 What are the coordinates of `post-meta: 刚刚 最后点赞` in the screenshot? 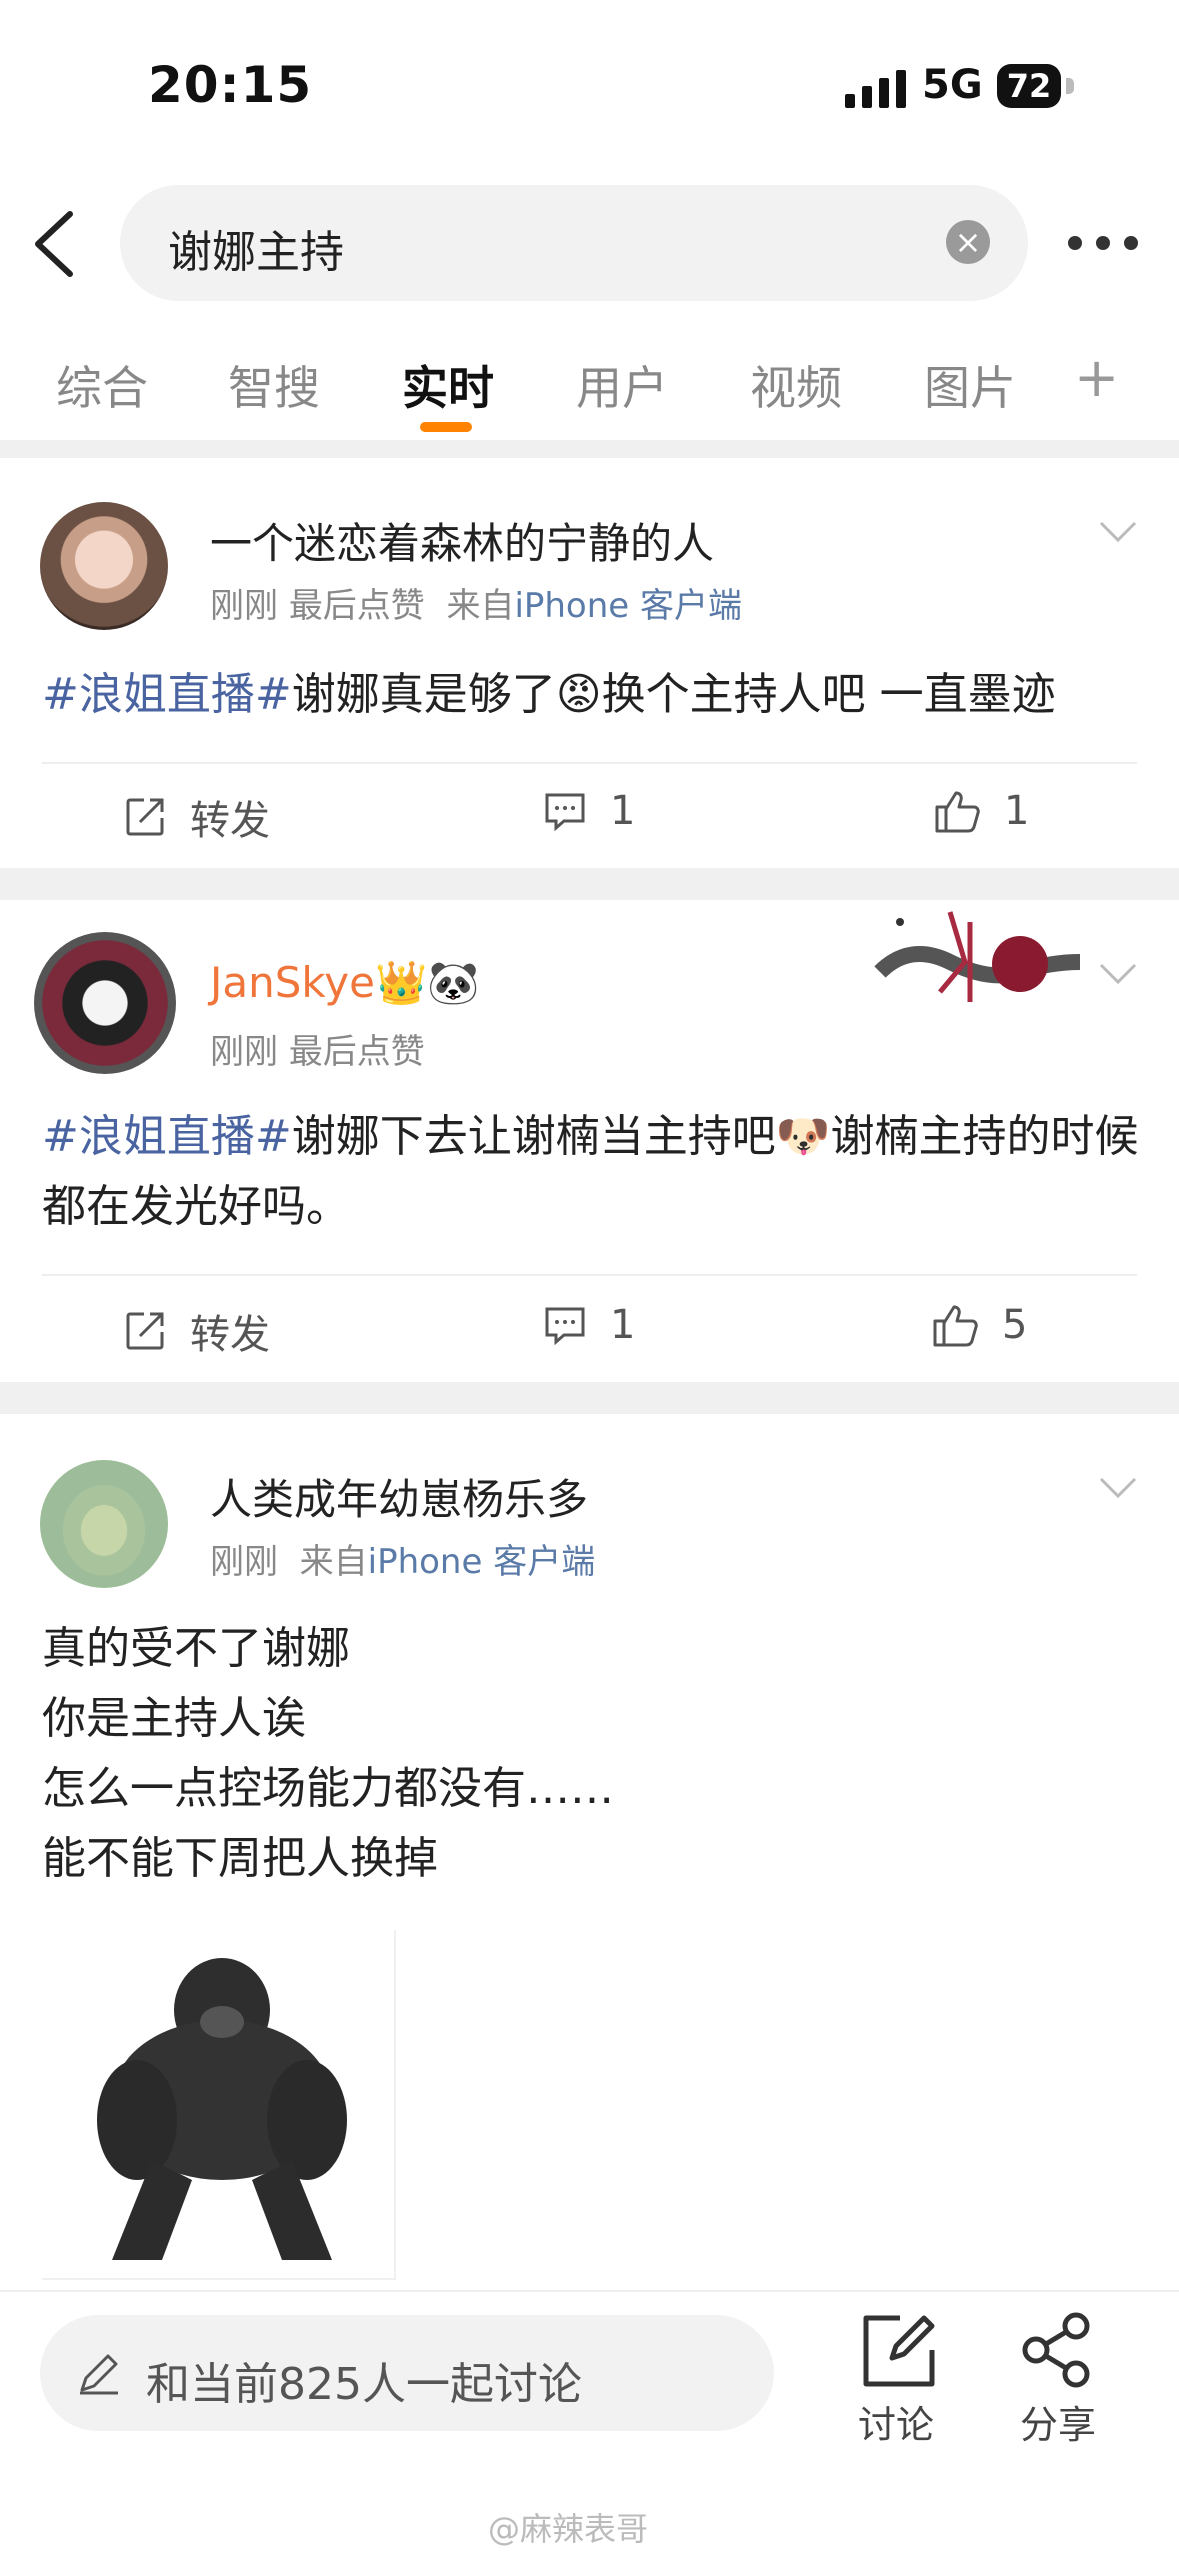 It's located at (317, 1048).